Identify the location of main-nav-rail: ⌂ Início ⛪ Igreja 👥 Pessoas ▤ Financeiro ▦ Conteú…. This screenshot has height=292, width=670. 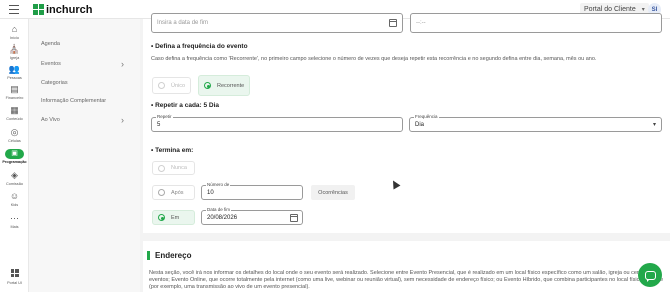
(14, 155).